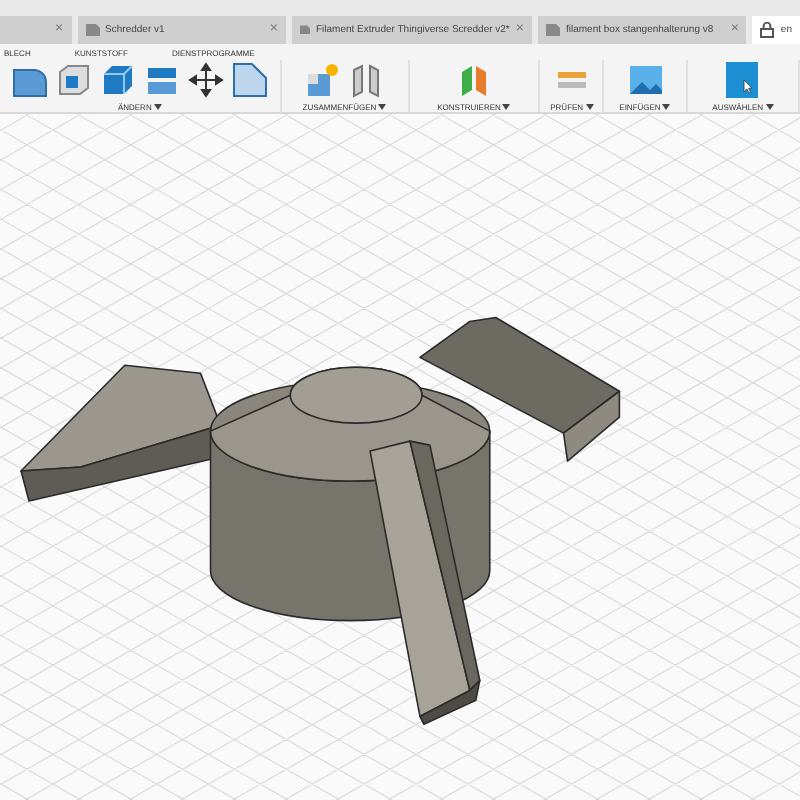 This screenshot has width=800, height=800. I want to click on joint-icon, so click(322, 79).